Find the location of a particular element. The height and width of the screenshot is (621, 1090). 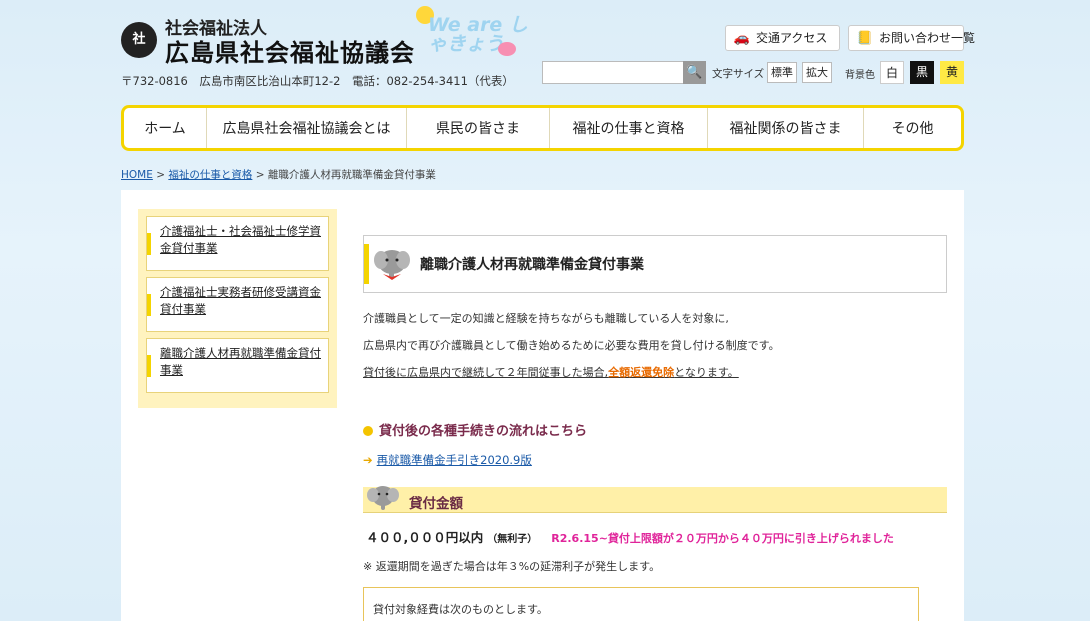

sidebar-item-scholarship: 介護福祉士・社会福祉士修学資金貸付事業 is located at coordinates (237, 243).